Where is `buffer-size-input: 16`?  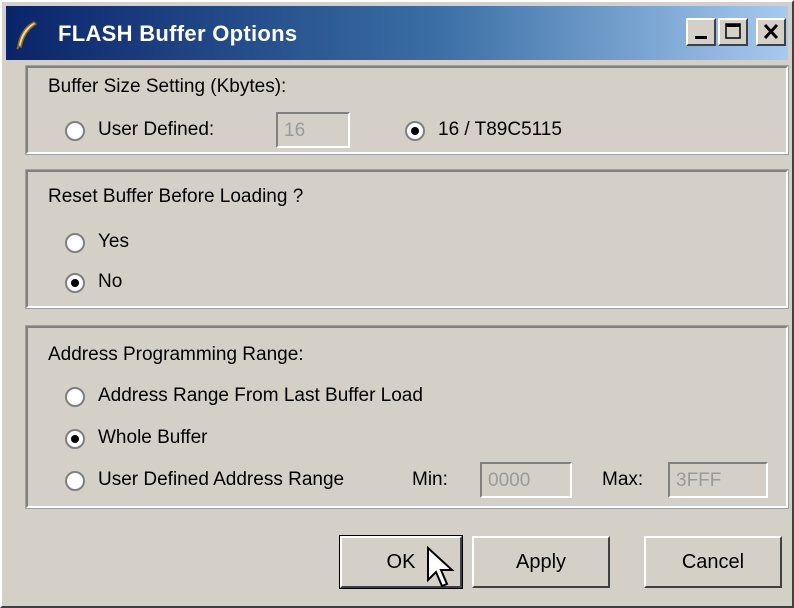
buffer-size-input: 16 is located at coordinates (313, 130).